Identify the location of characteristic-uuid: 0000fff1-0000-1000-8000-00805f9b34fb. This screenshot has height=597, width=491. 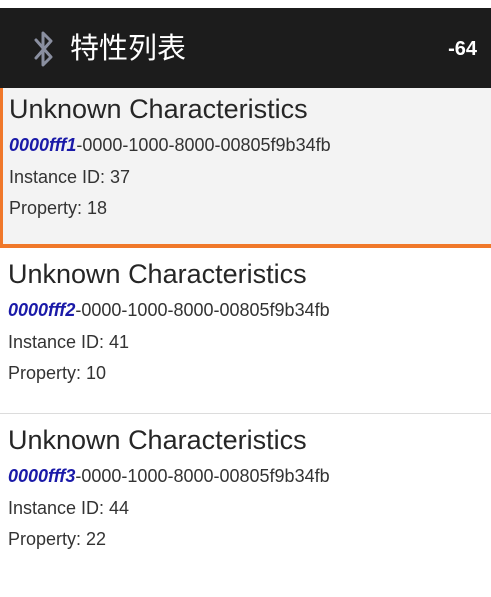
(170, 145).